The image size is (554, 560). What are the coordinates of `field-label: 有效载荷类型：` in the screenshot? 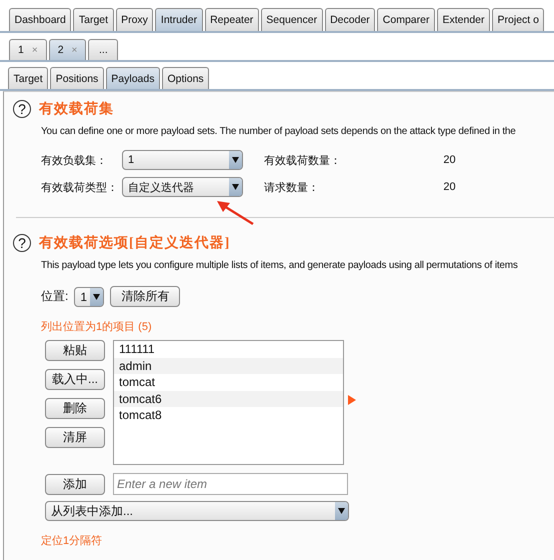 It's located at (80, 187).